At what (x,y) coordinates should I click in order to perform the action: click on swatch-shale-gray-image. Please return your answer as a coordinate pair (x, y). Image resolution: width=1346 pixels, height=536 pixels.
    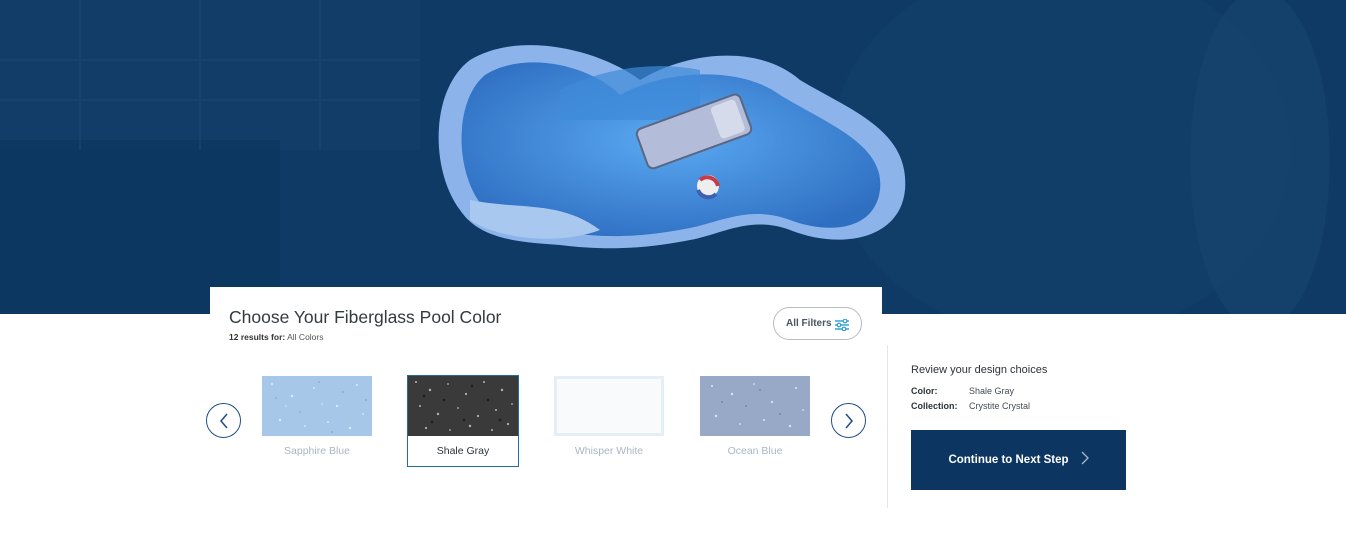
    Looking at the image, I should click on (463, 406).